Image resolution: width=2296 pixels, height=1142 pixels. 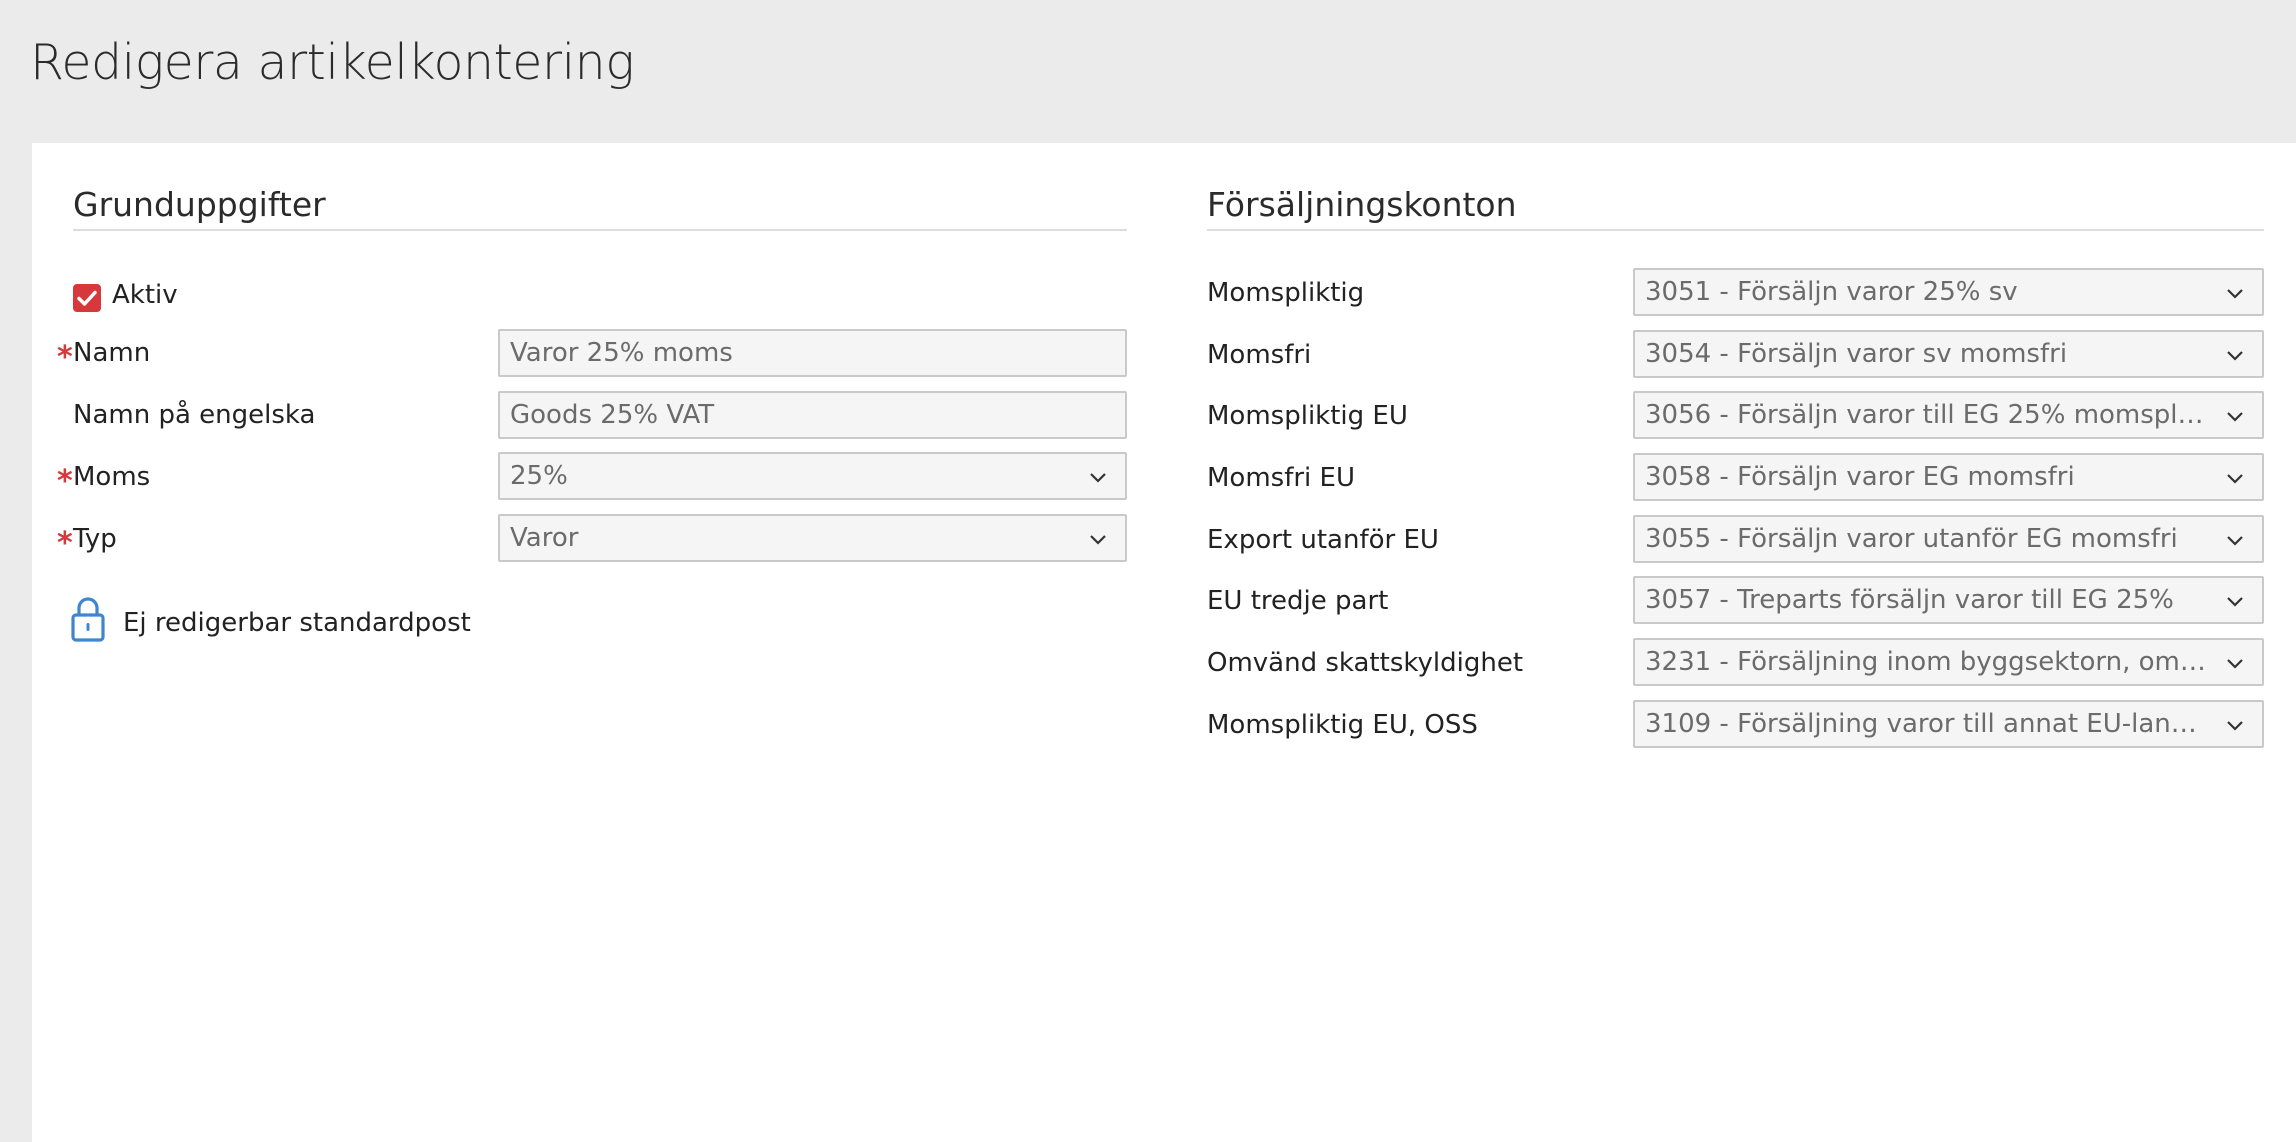 I want to click on type-select: Varor, so click(x=812, y=538).